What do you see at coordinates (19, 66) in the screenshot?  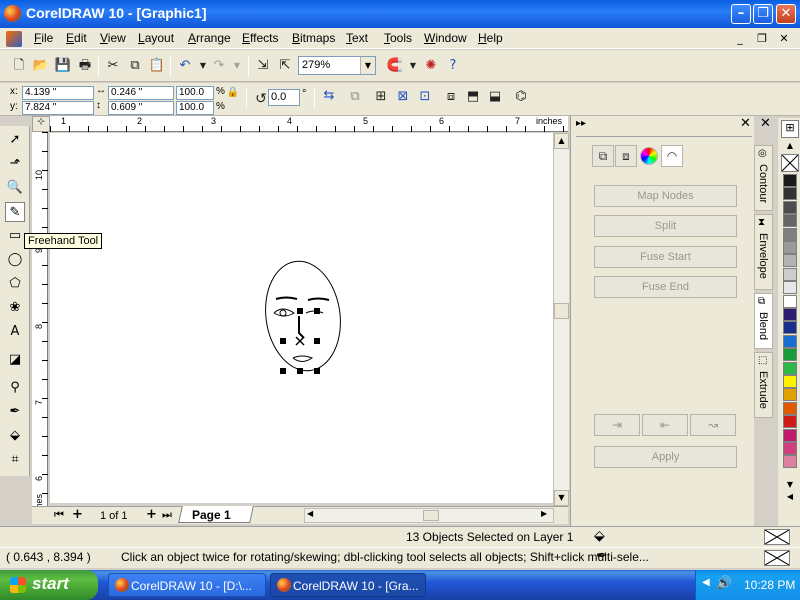 I see `new-icon: 🗋` at bounding box center [19, 66].